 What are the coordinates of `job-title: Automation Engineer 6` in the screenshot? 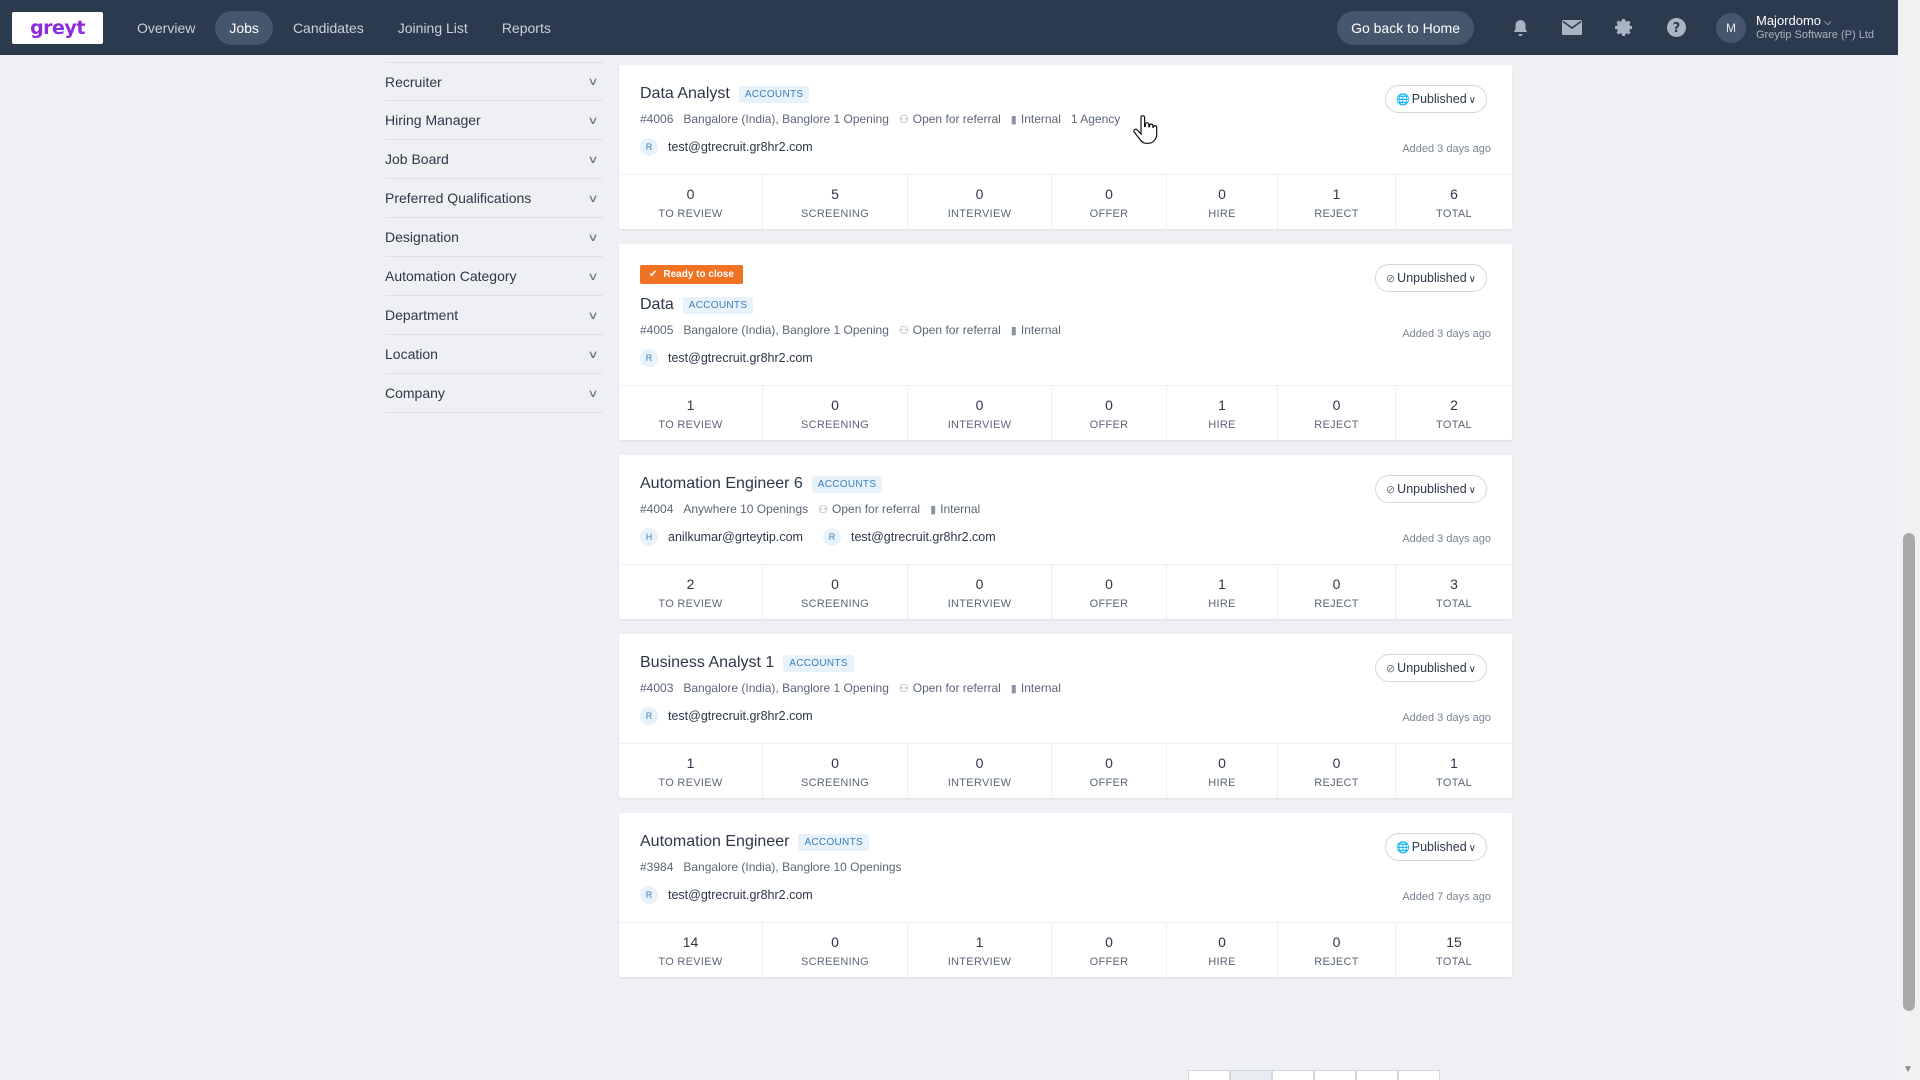 It's located at (721, 484).